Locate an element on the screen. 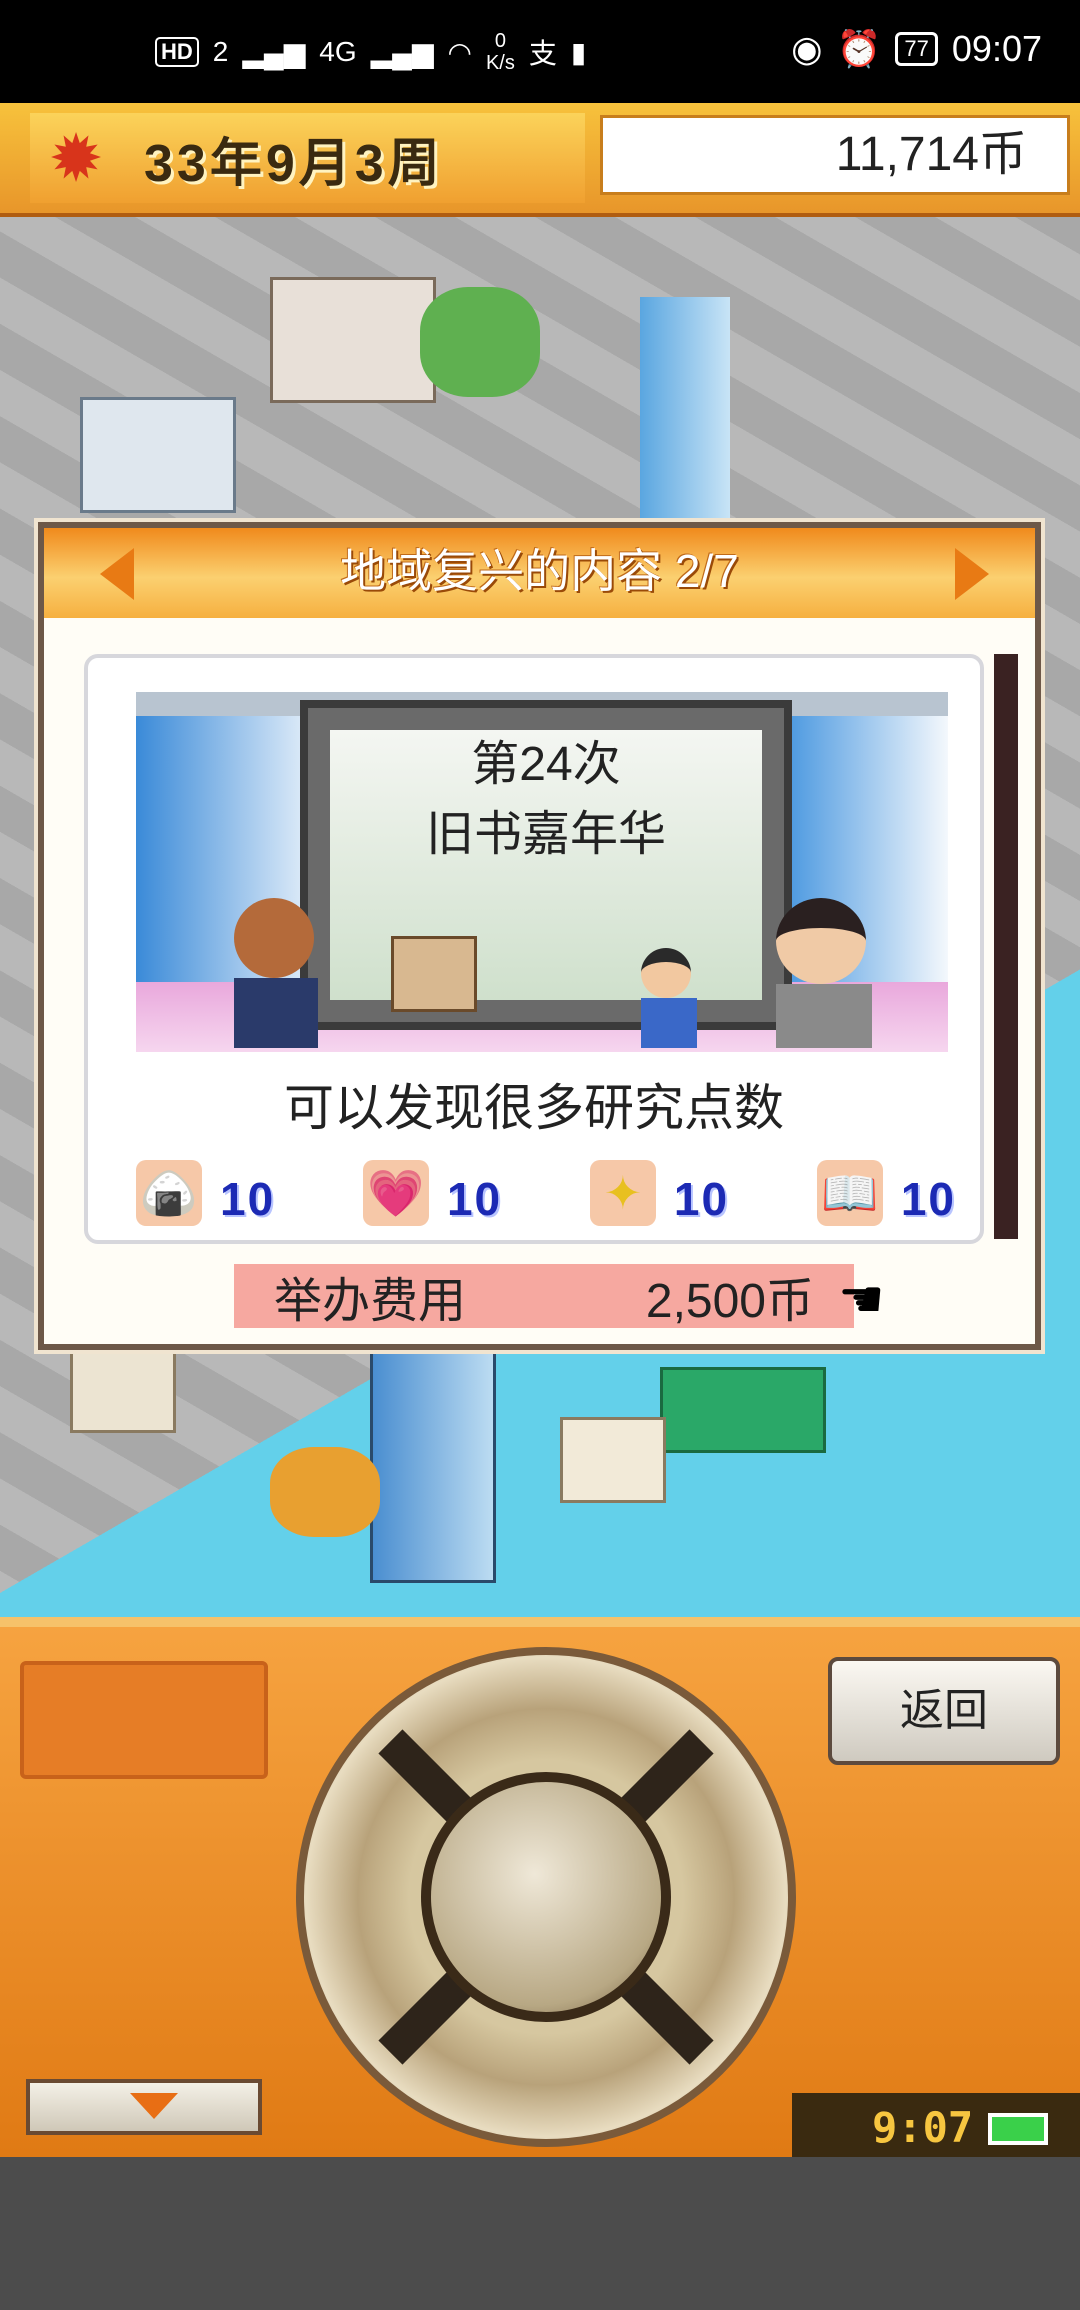 This screenshot has width=1080, height=2310. game-clock: 9:07 is located at coordinates (923, 2127).